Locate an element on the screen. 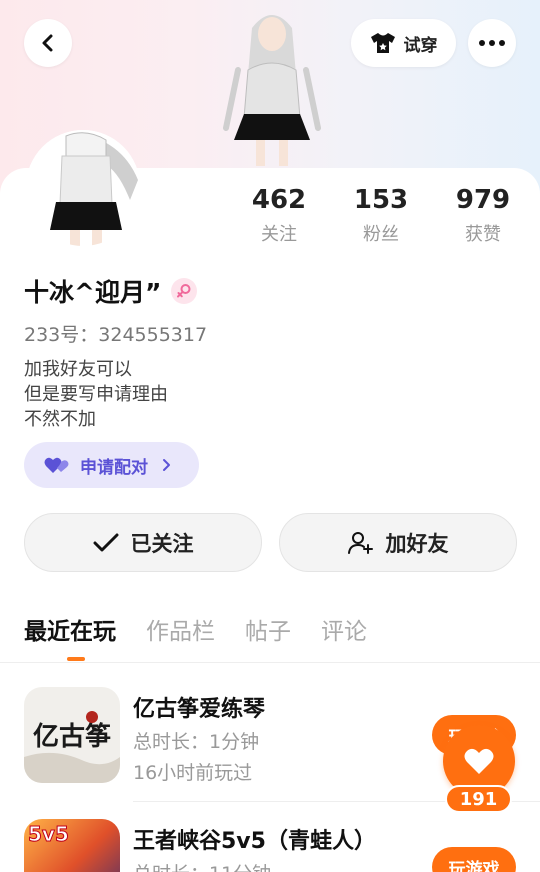 The width and height of the screenshot is (540, 872). game-icon: 5v5 is located at coordinates (72, 845).